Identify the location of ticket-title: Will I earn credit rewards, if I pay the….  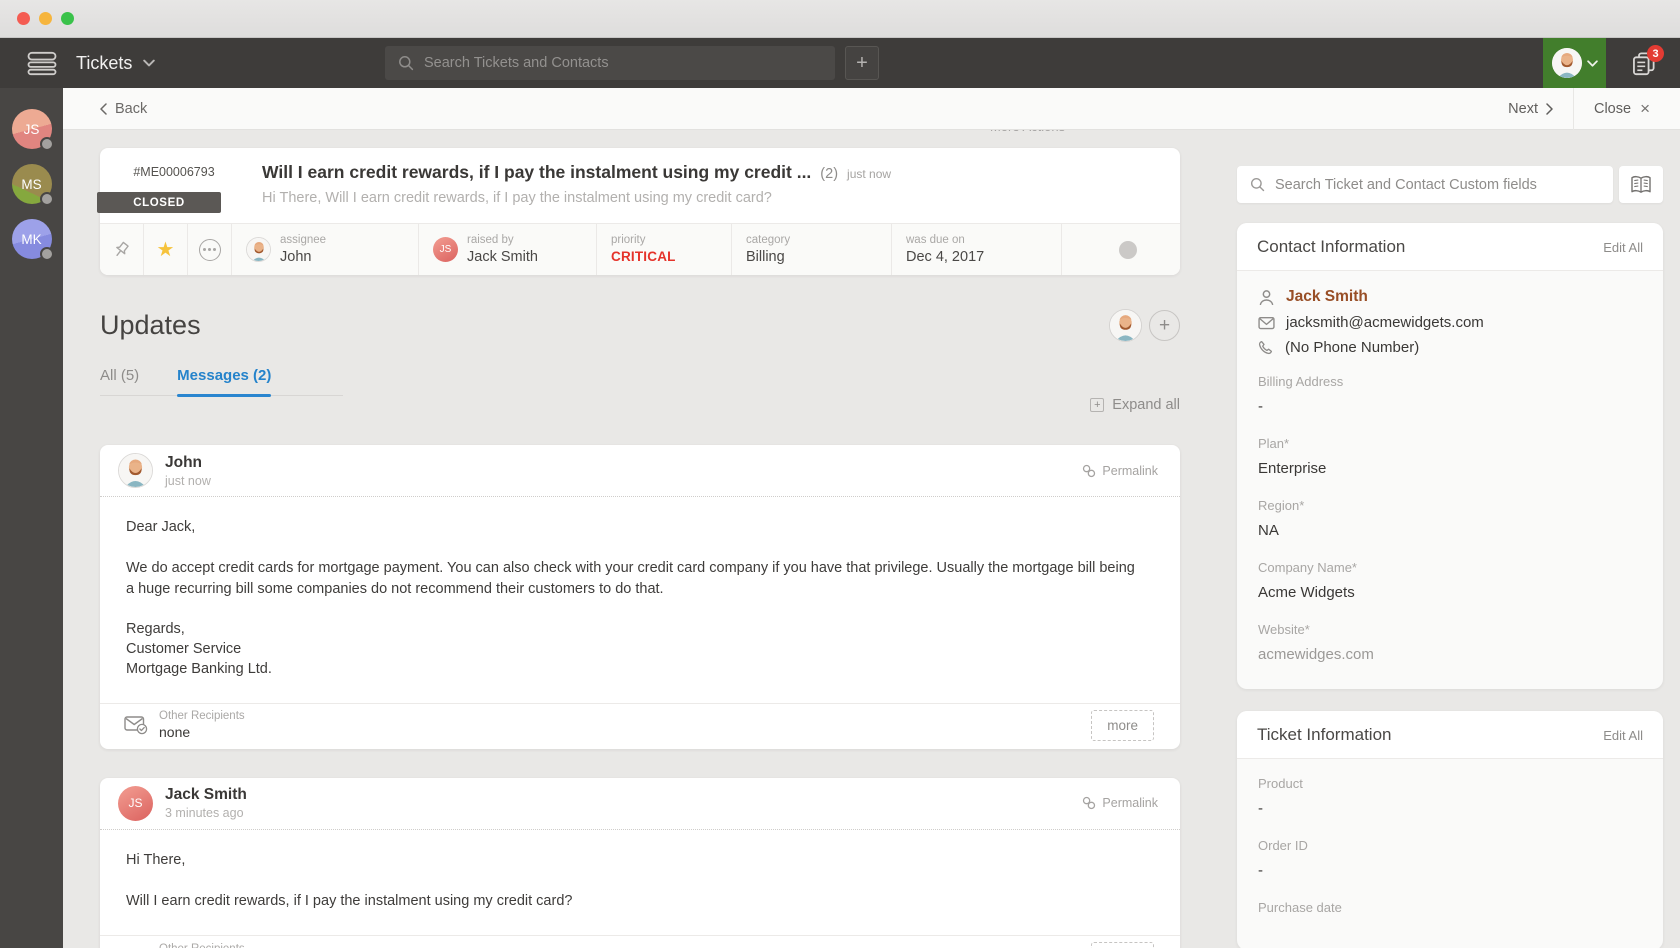
(536, 172).